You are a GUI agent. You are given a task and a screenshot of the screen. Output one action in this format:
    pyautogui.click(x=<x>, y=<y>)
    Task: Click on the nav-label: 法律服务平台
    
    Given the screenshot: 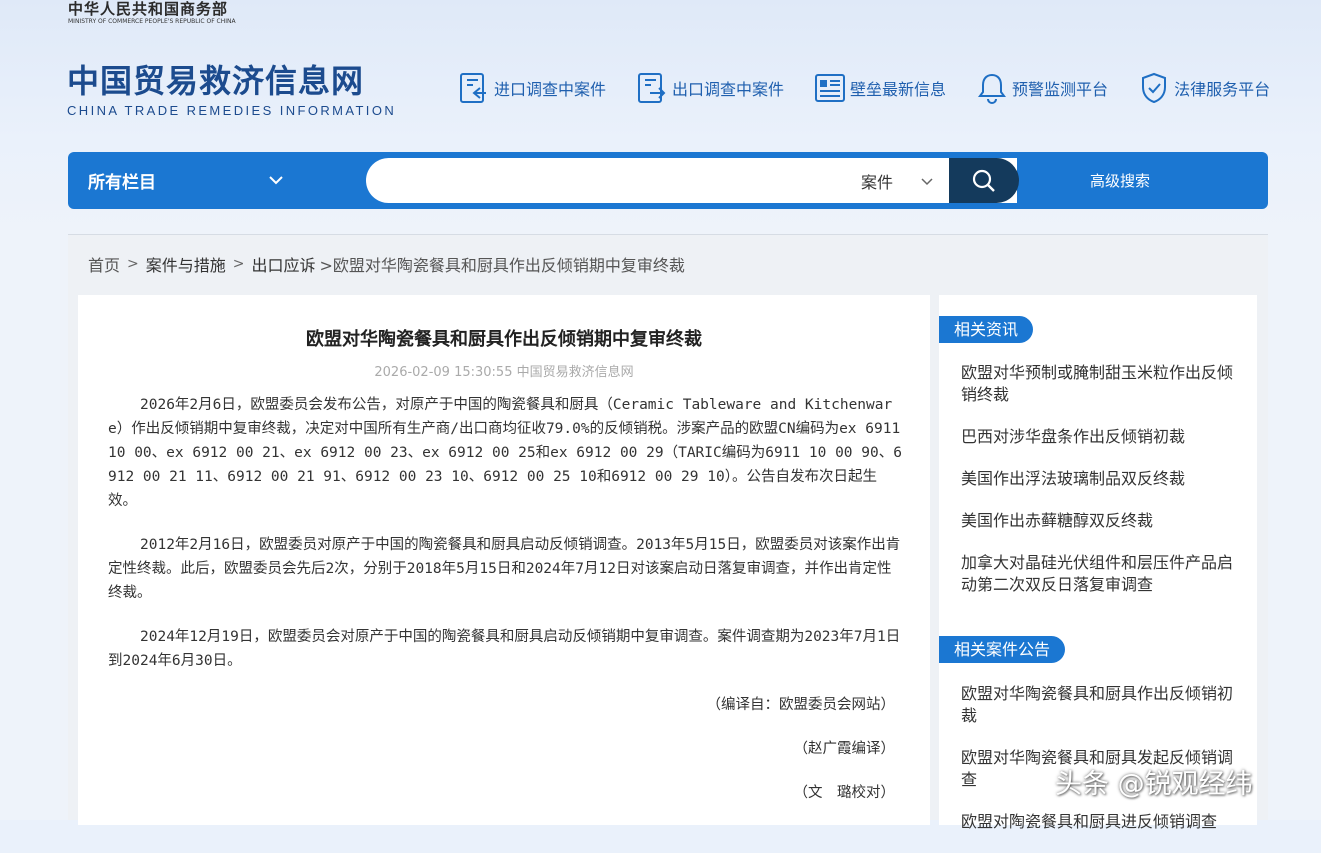 What is the action you would take?
    pyautogui.click(x=1222, y=89)
    